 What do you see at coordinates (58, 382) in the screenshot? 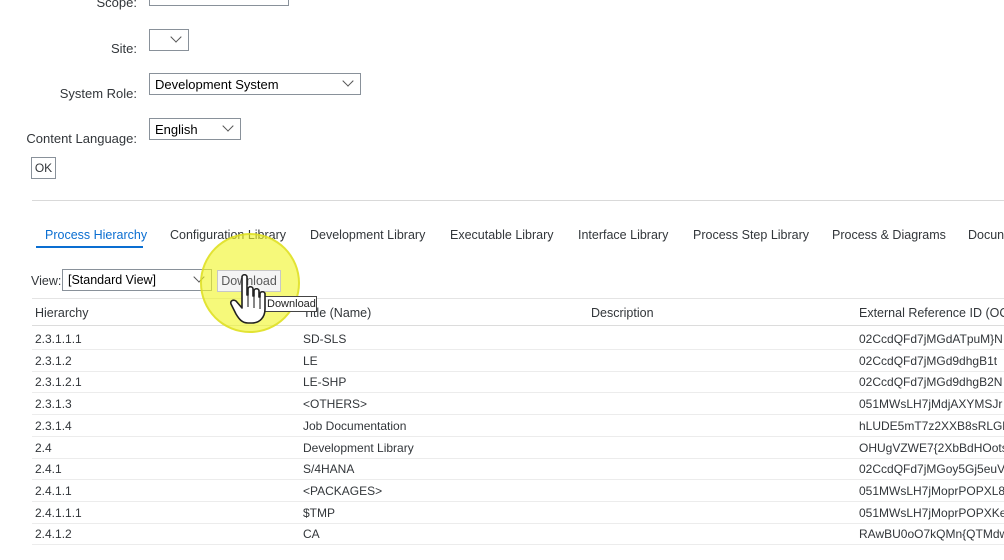
I see `hierarchy-cell: 2.3.1.2.1` at bounding box center [58, 382].